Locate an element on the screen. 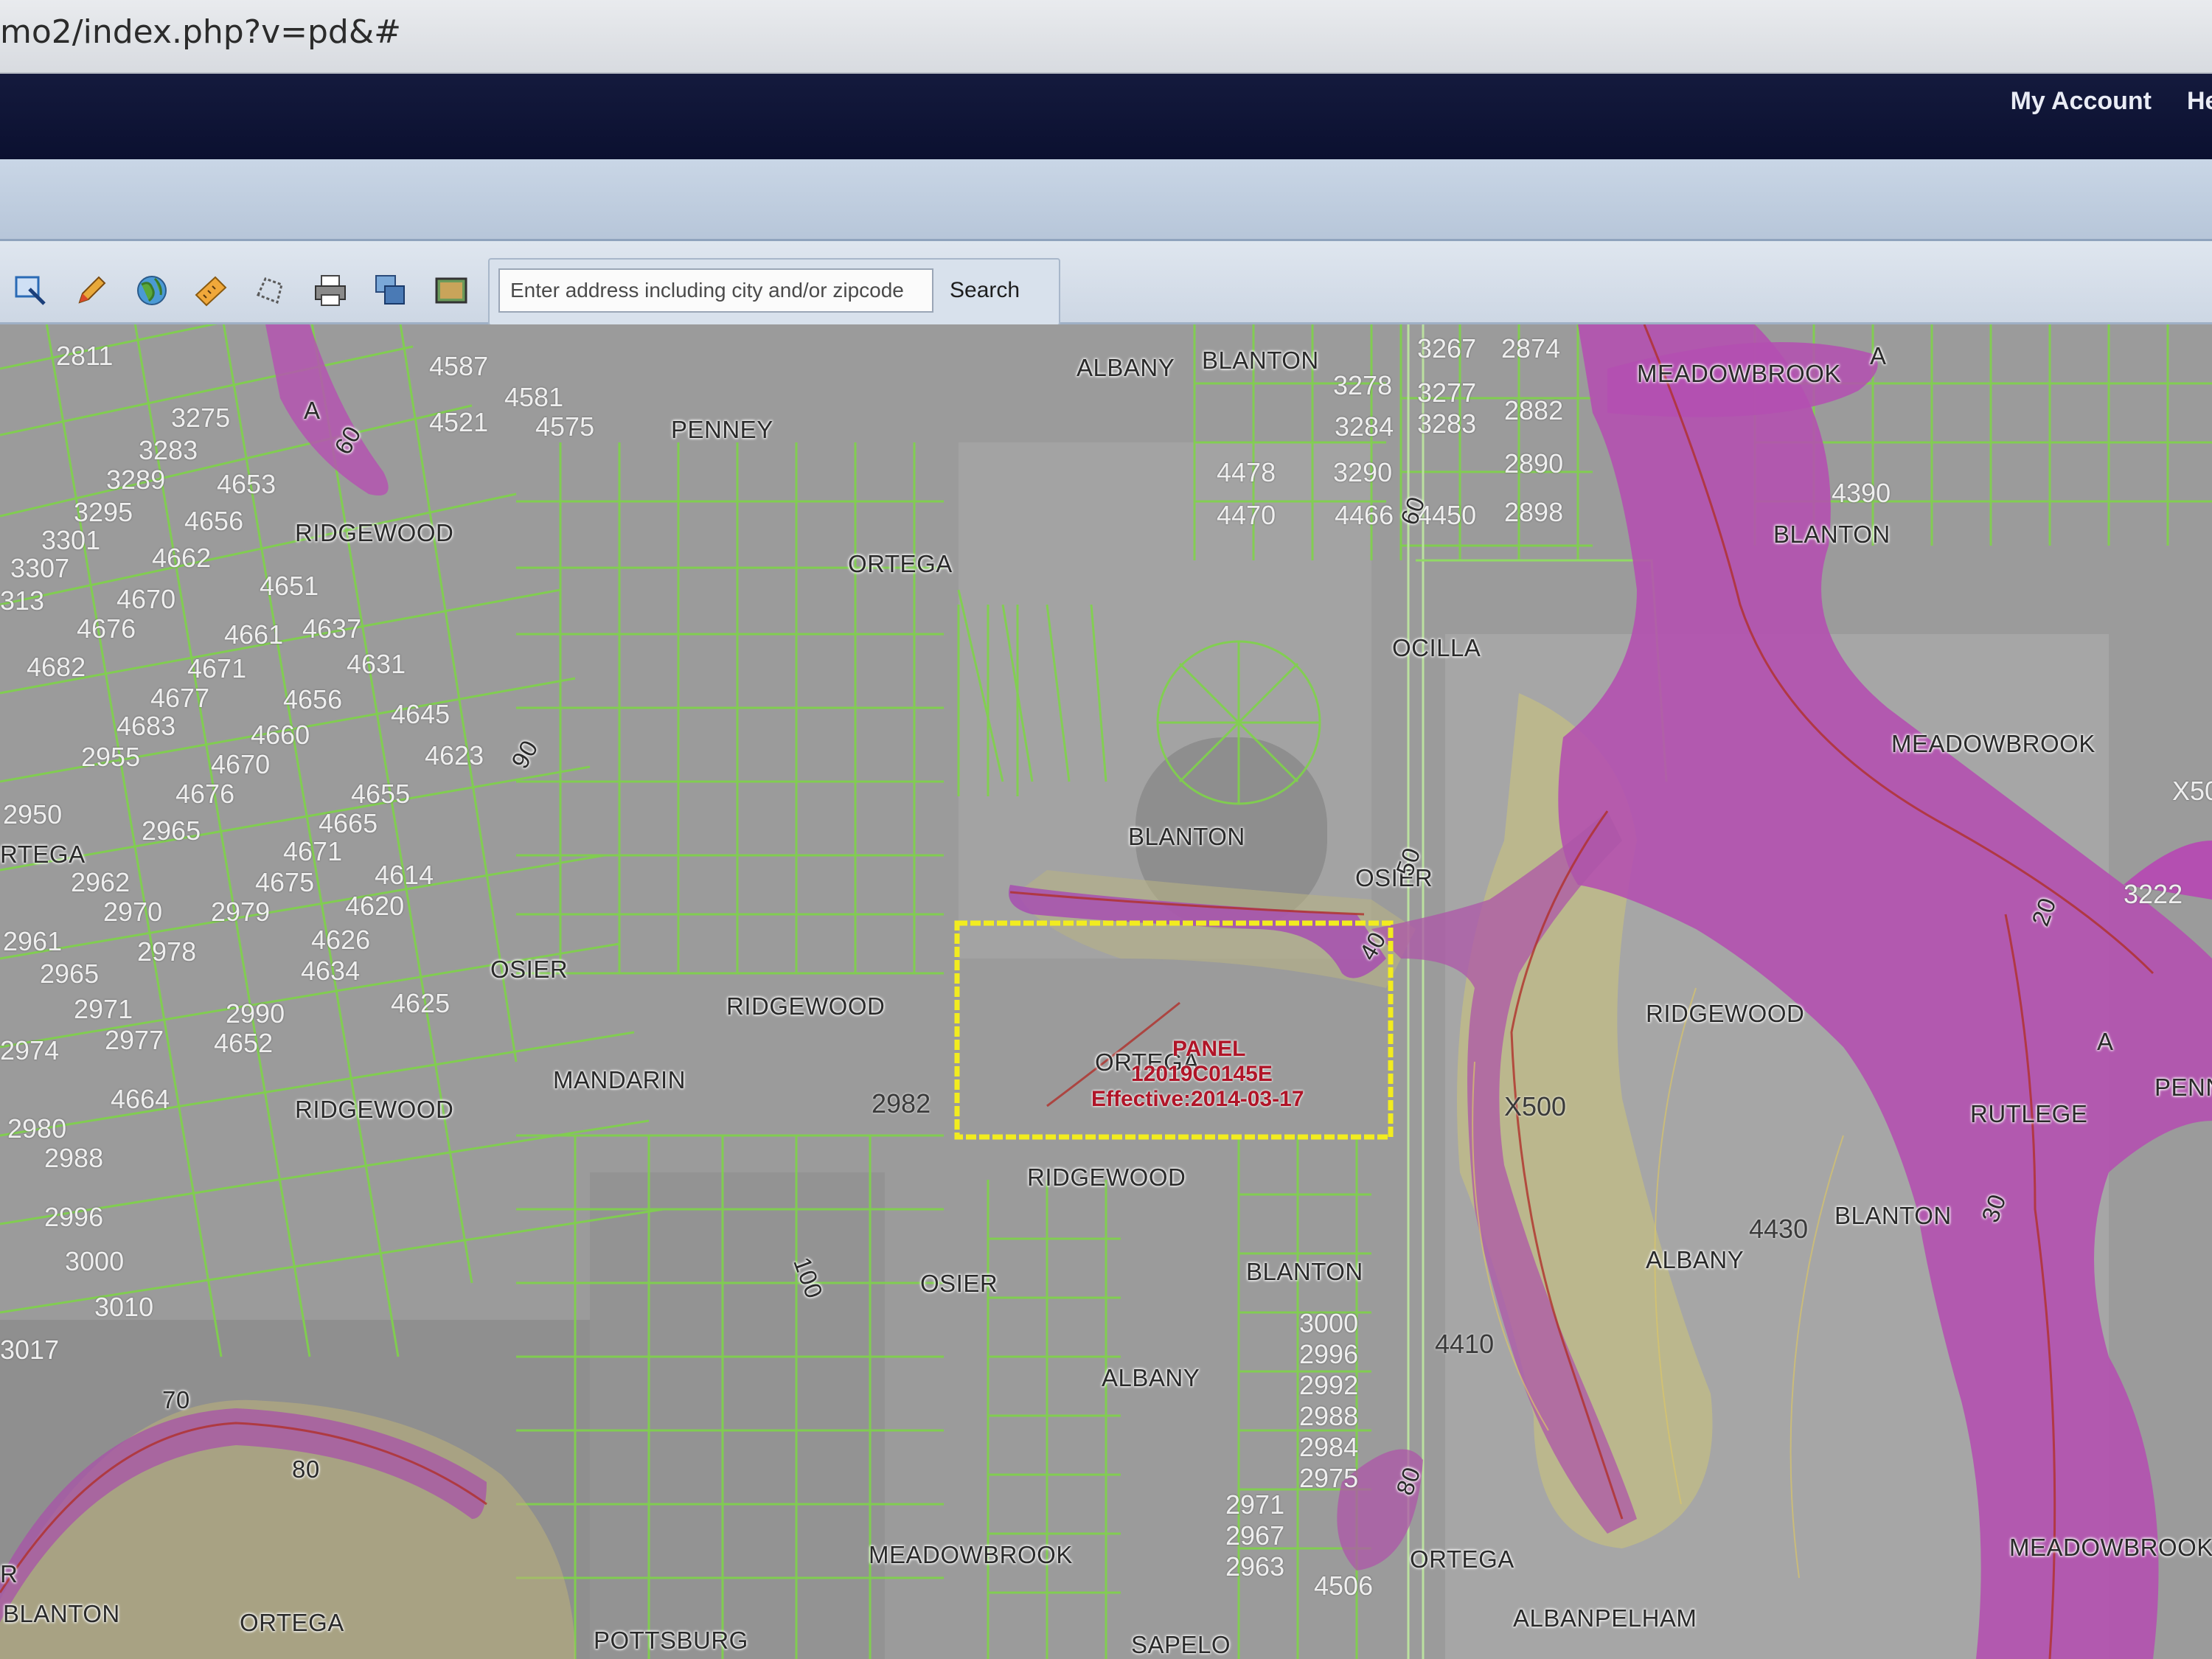 The width and height of the screenshot is (2212, 1659). street-label: SAPELO is located at coordinates (1181, 1644).